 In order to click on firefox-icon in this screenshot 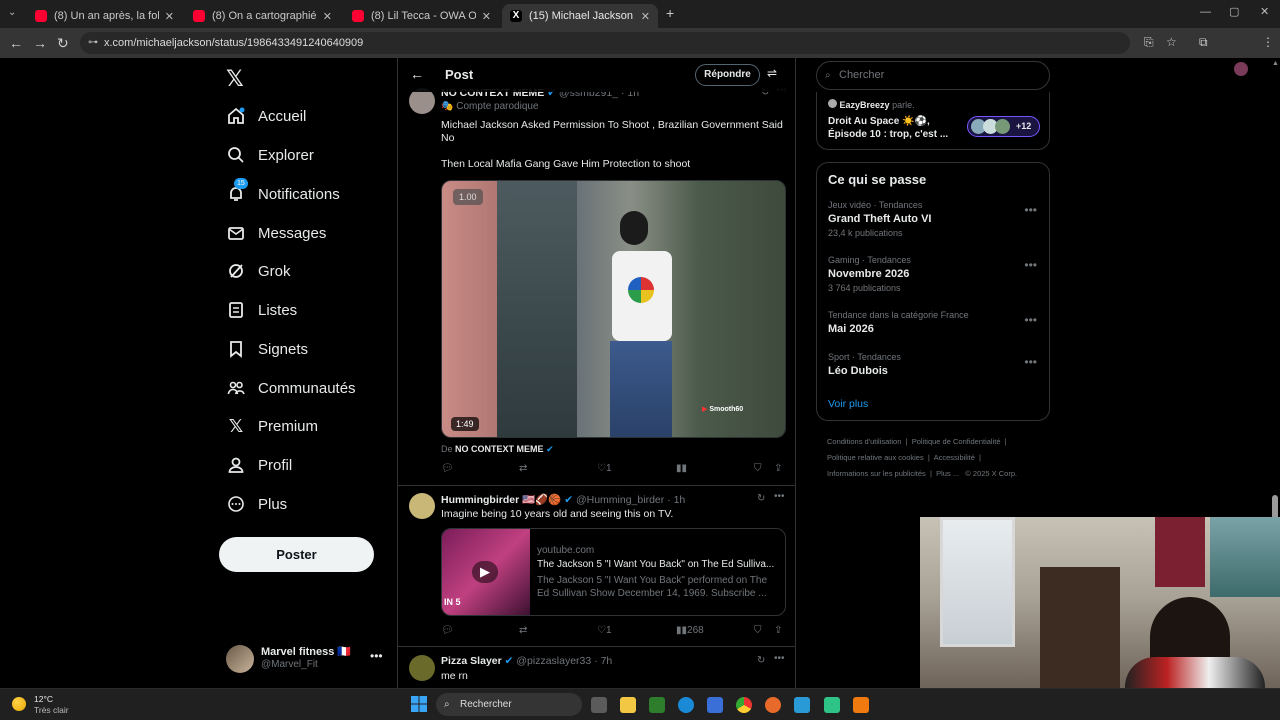, I will do `click(773, 705)`.